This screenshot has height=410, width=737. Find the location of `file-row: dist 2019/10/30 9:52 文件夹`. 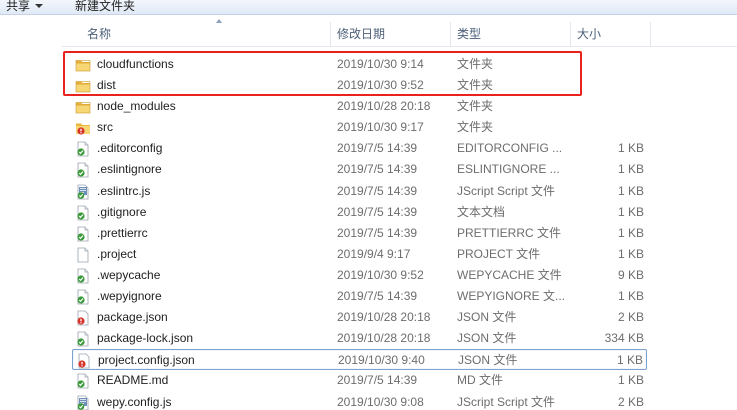

file-row: dist 2019/10/30 9:52 文件夹 is located at coordinates (359, 85).